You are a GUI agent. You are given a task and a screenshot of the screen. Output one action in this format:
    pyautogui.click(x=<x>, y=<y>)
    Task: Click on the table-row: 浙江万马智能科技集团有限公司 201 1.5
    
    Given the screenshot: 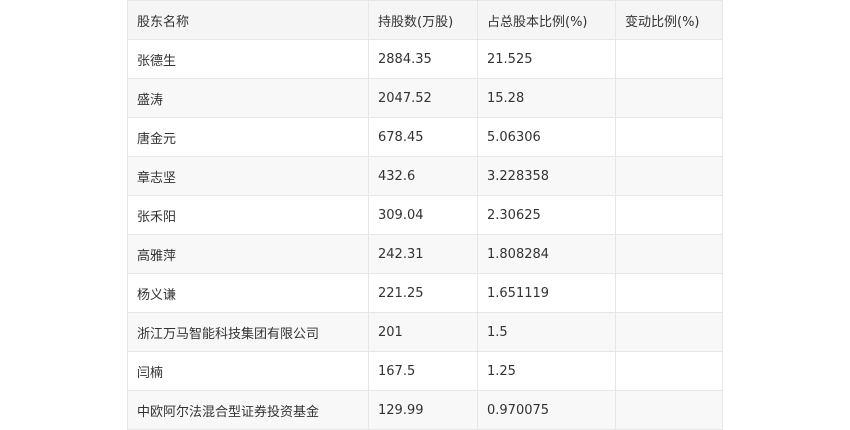 What is the action you would take?
    pyautogui.click(x=425, y=332)
    